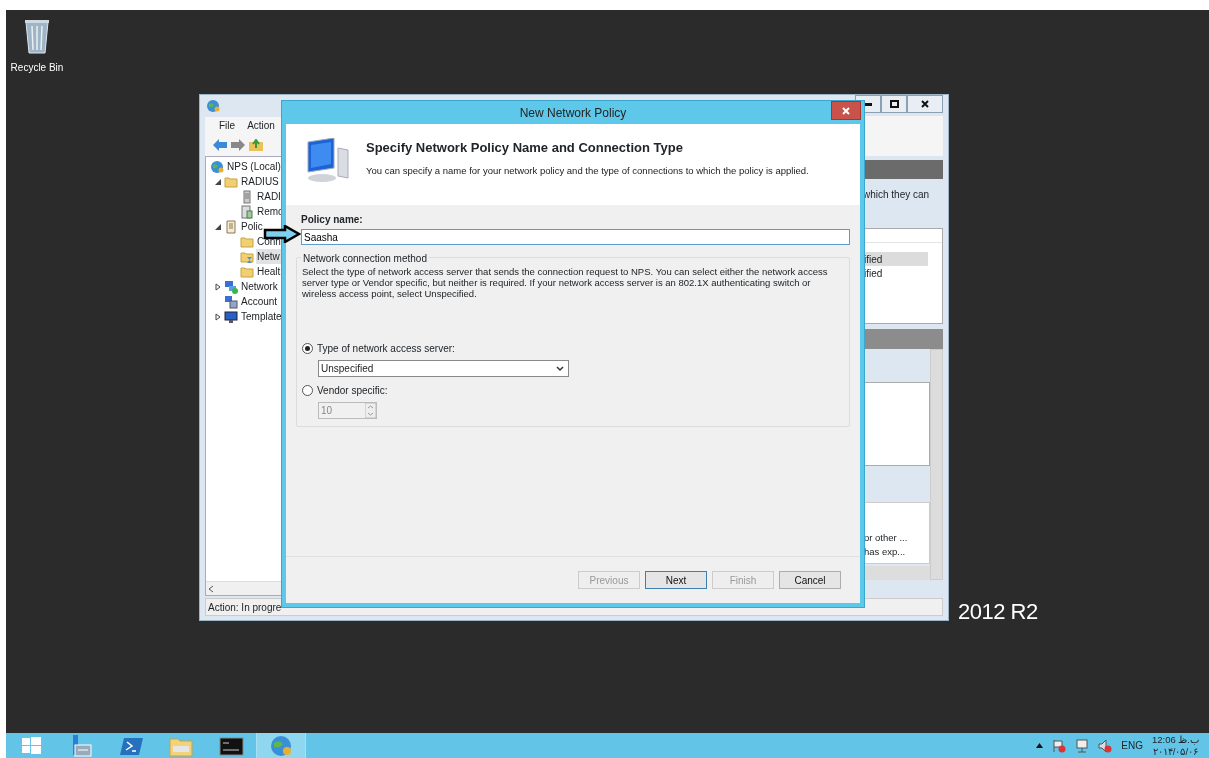  I want to click on page-description: You can specify a name for your network policy and the type of connections to which the policy is applied., so click(587, 170).